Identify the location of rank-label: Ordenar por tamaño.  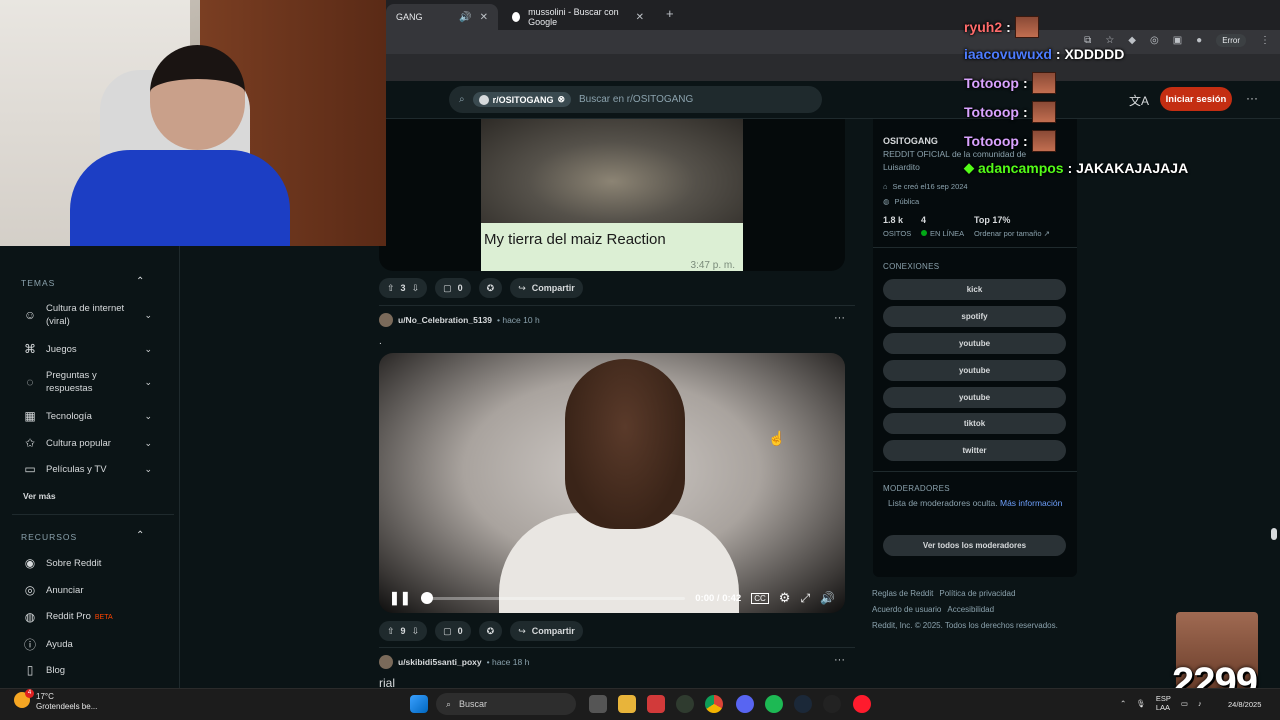
(1008, 233).